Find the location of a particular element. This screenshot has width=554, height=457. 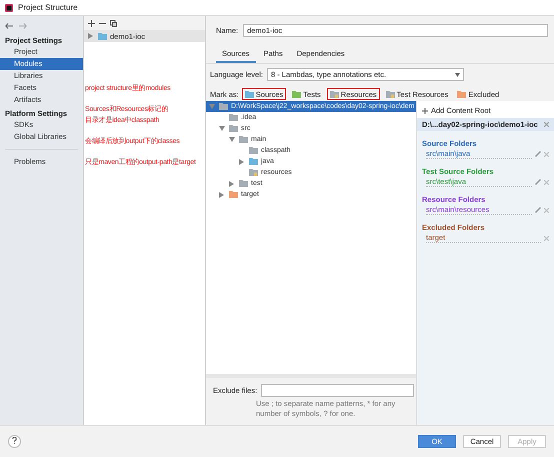

back-arrow-icon is located at coordinates (9, 26).